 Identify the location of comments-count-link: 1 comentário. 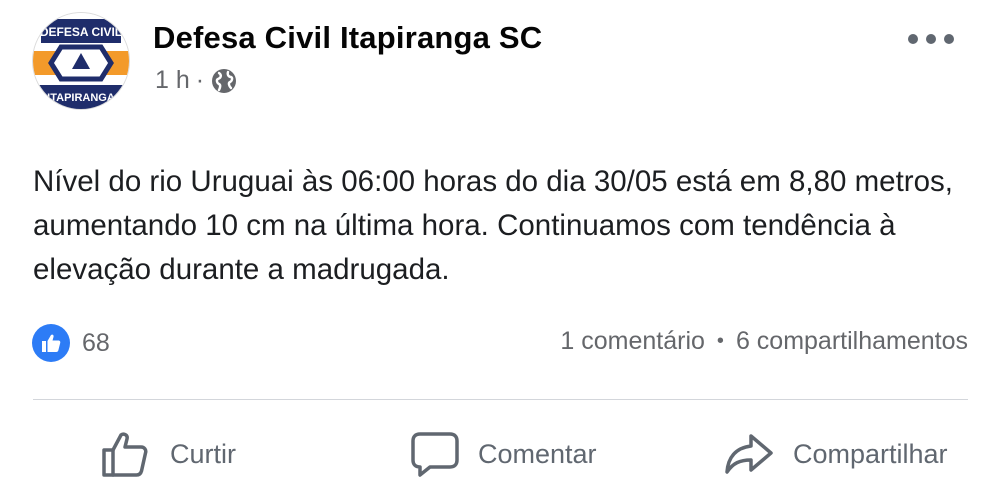
(632, 341).